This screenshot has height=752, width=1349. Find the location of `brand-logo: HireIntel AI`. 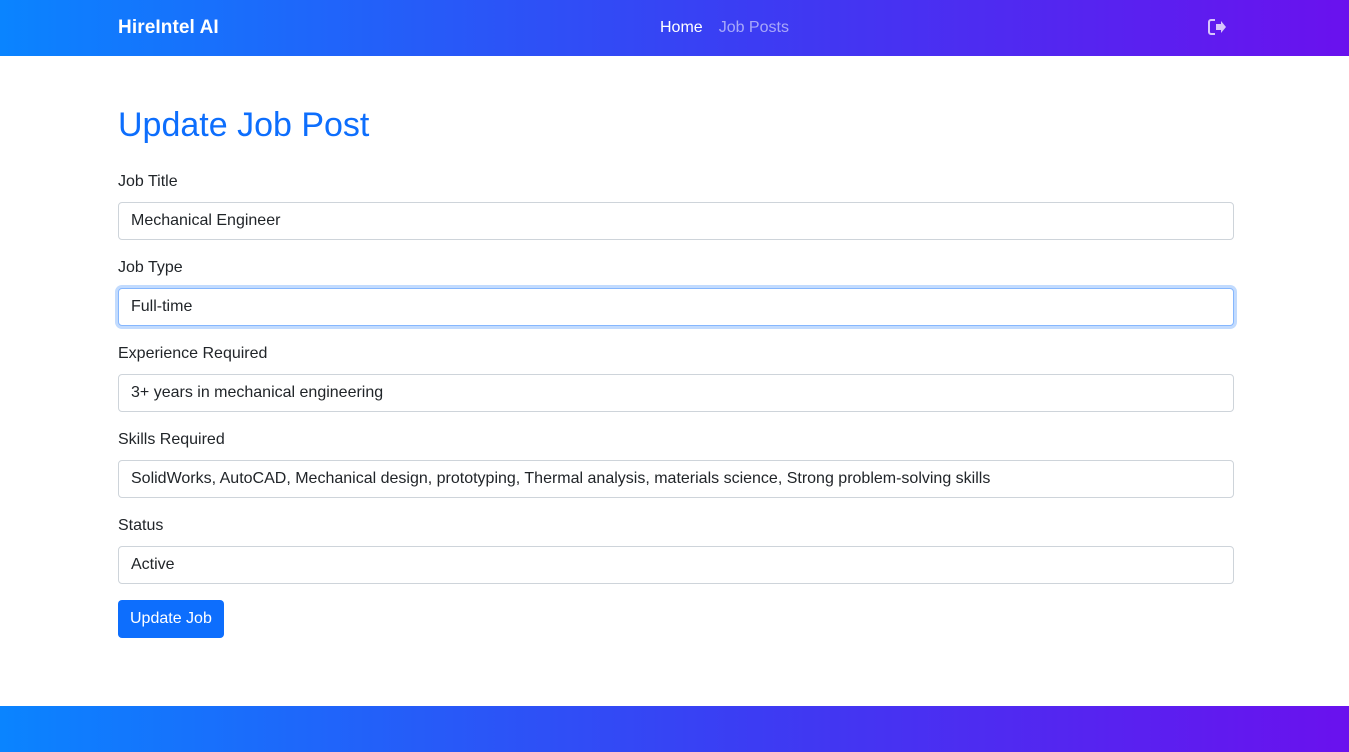

brand-logo: HireIntel AI is located at coordinates (168, 28).